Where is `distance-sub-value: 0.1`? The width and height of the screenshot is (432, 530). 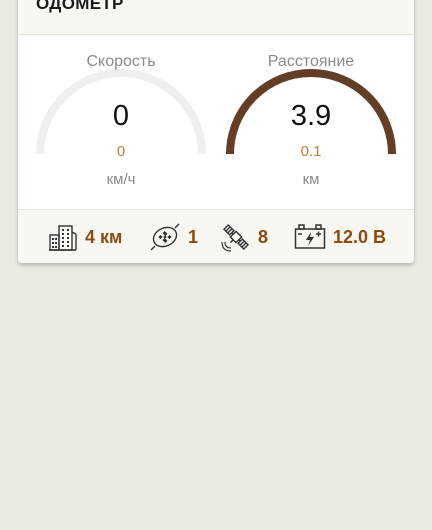
distance-sub-value: 0.1 is located at coordinates (311, 151).